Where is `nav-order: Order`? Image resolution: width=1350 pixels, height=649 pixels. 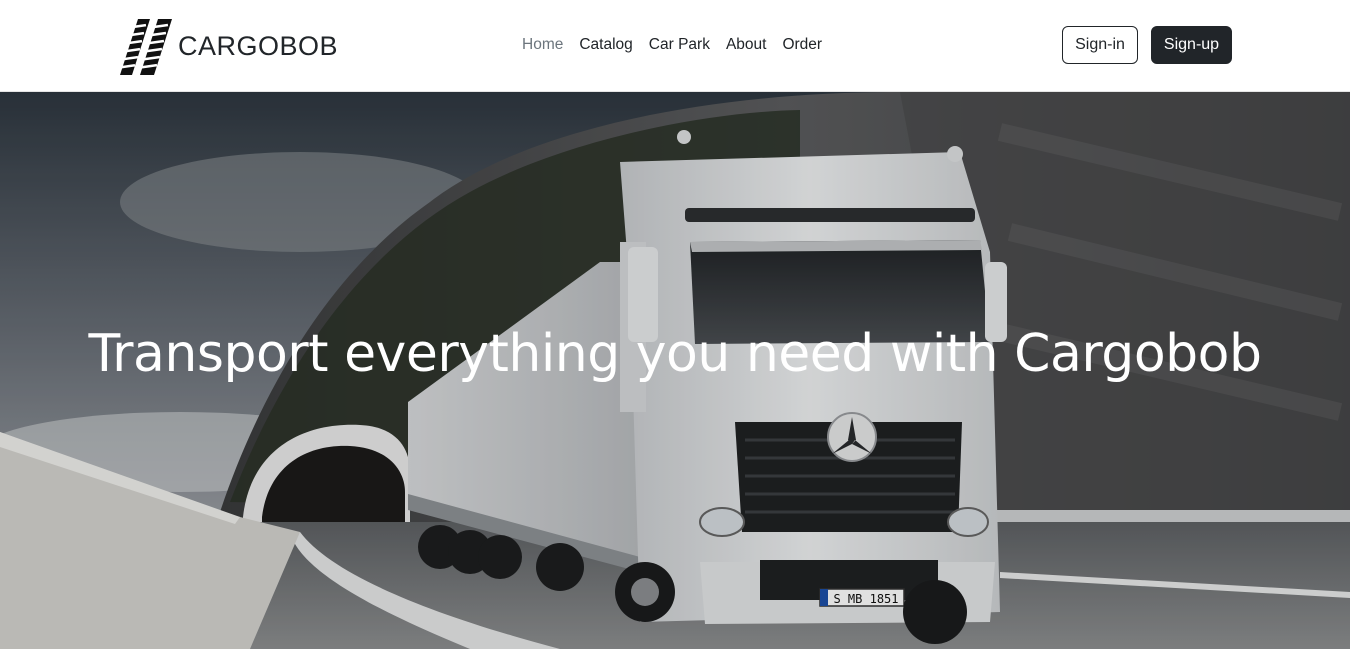
nav-order: Order is located at coordinates (802, 45).